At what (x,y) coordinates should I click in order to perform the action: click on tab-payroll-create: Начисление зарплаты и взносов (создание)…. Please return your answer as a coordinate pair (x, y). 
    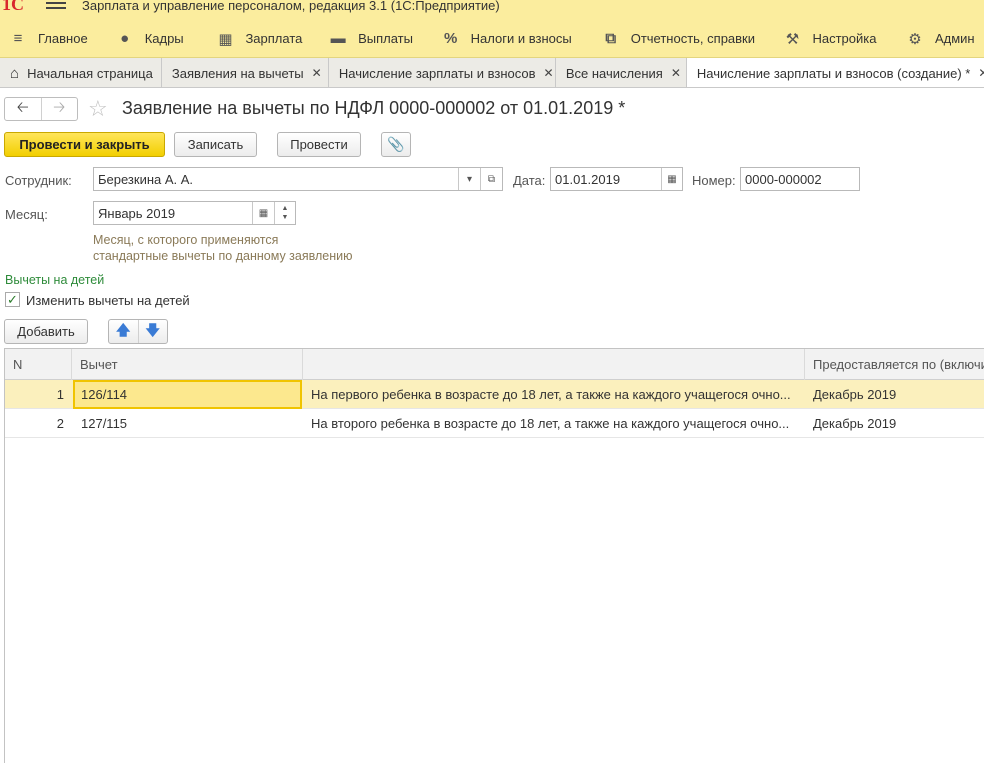
    Looking at the image, I should click on (835, 72).